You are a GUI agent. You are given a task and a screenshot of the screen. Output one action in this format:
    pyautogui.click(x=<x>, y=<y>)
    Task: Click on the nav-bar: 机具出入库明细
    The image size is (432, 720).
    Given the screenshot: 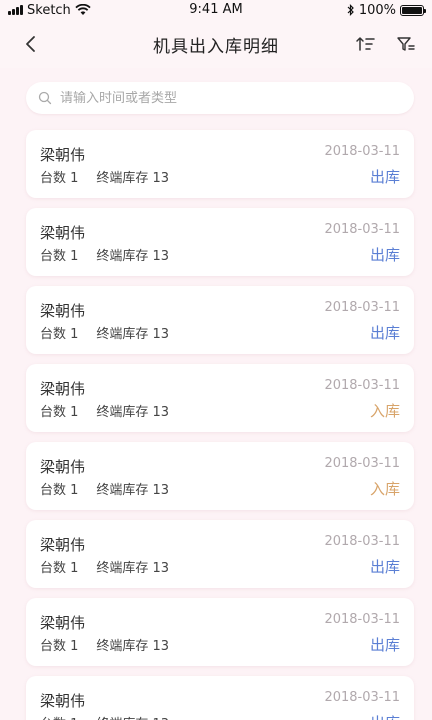 What is the action you would take?
    pyautogui.click(x=216, y=44)
    